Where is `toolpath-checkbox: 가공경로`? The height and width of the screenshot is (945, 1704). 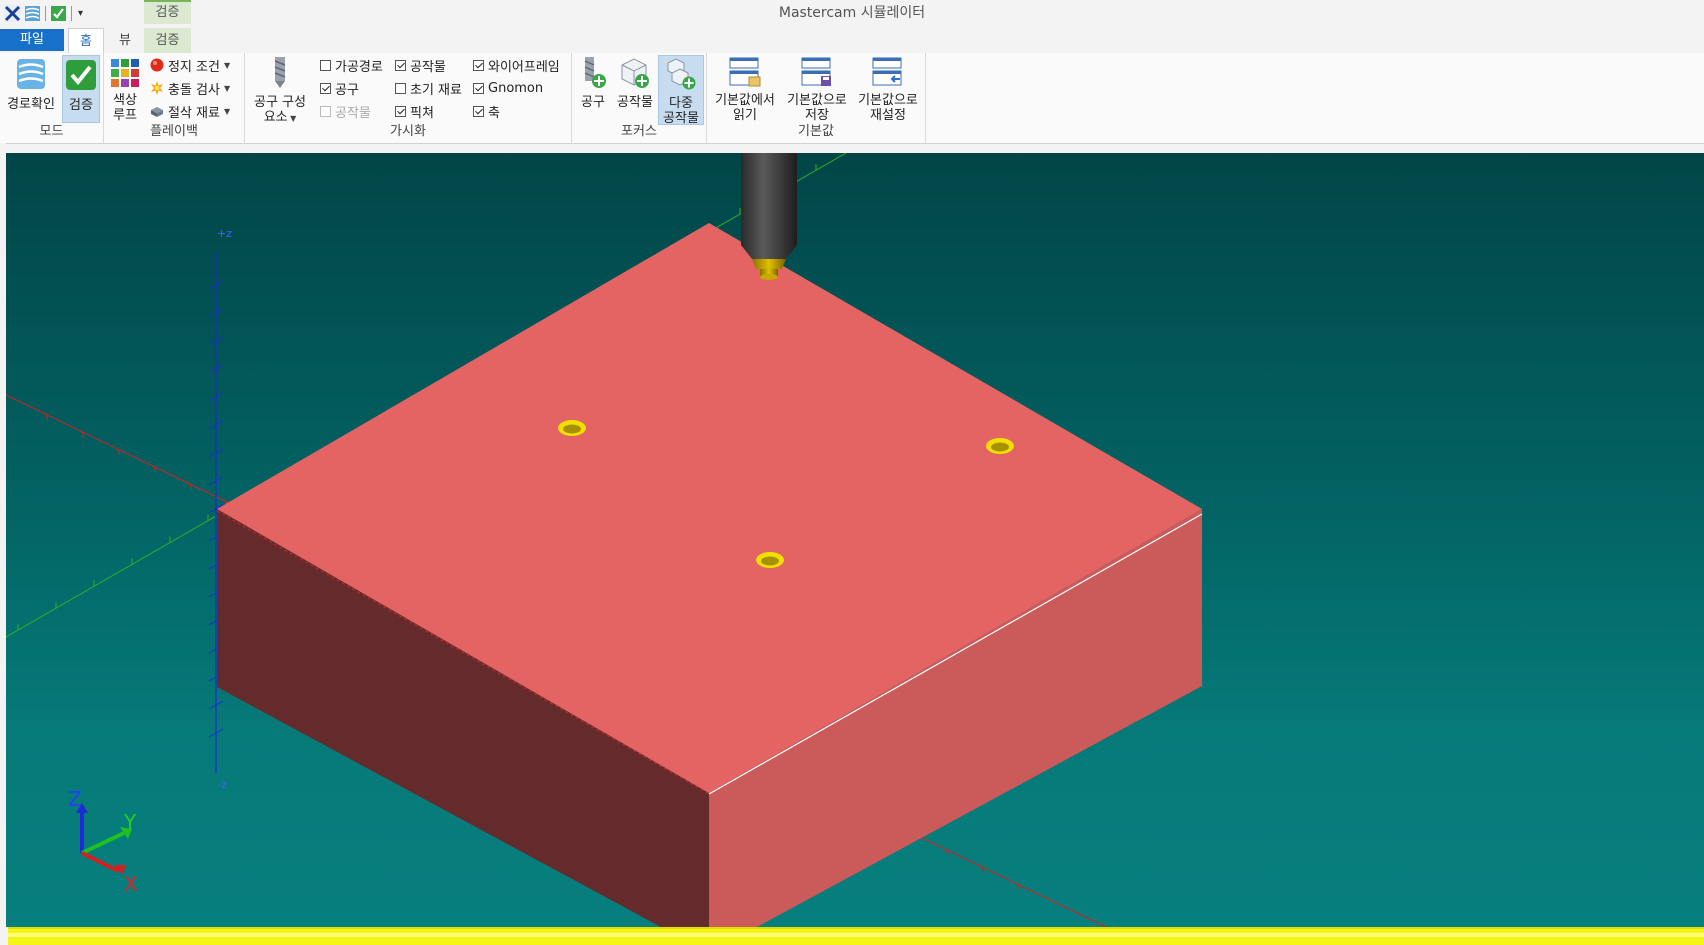 toolpath-checkbox: 가공경로 is located at coordinates (351, 65).